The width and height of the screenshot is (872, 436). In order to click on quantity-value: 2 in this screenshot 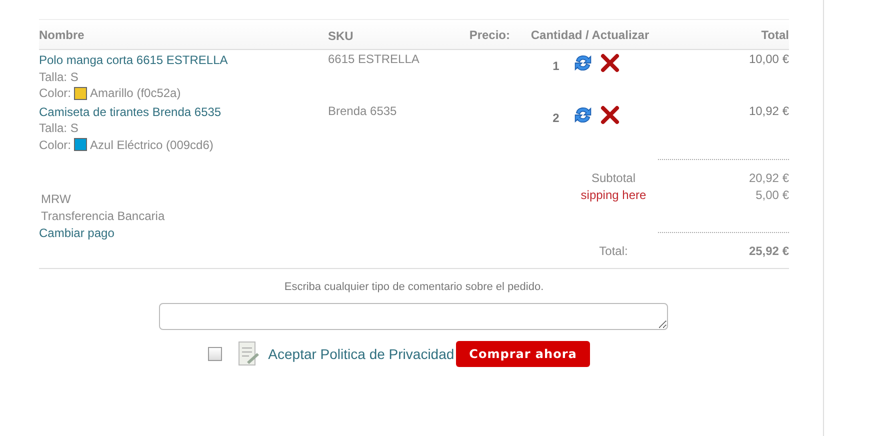, I will do `click(556, 117)`.